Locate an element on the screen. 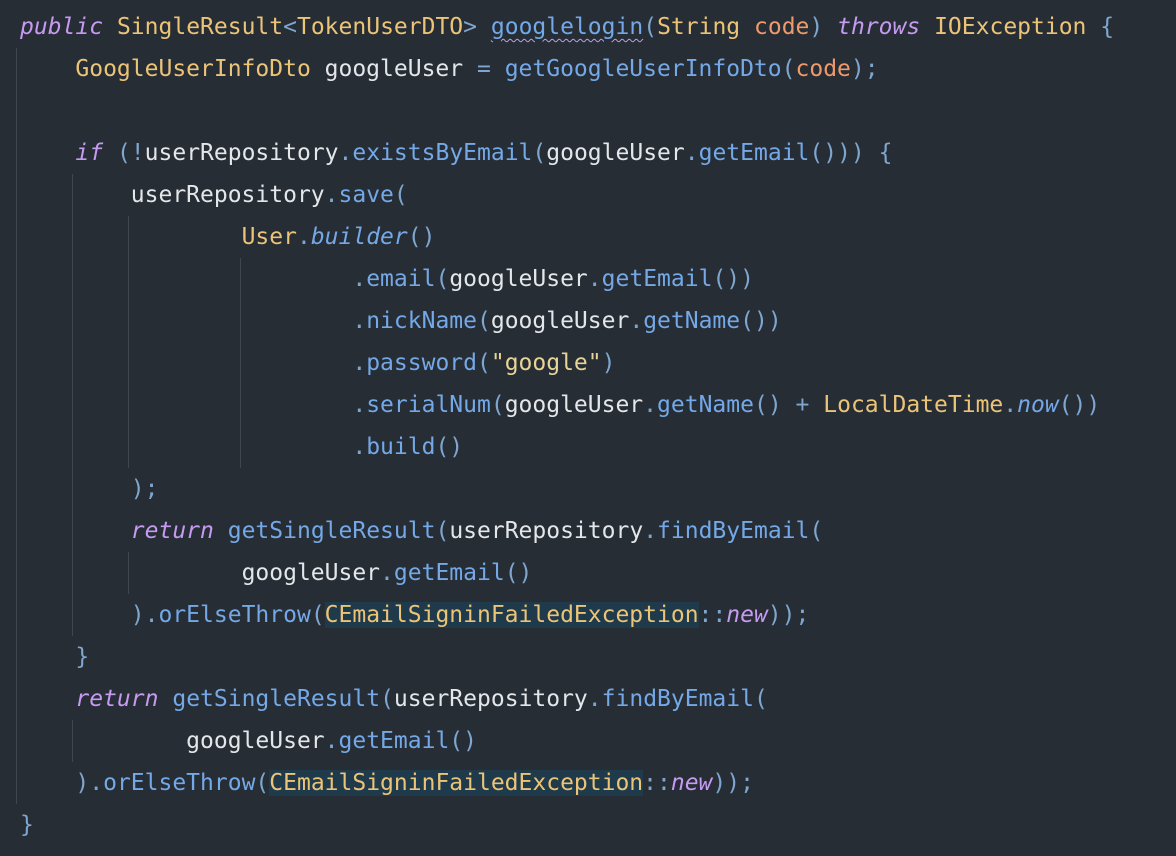  code-line: .nickName(googleUser.getName()) is located at coordinates (401, 321).